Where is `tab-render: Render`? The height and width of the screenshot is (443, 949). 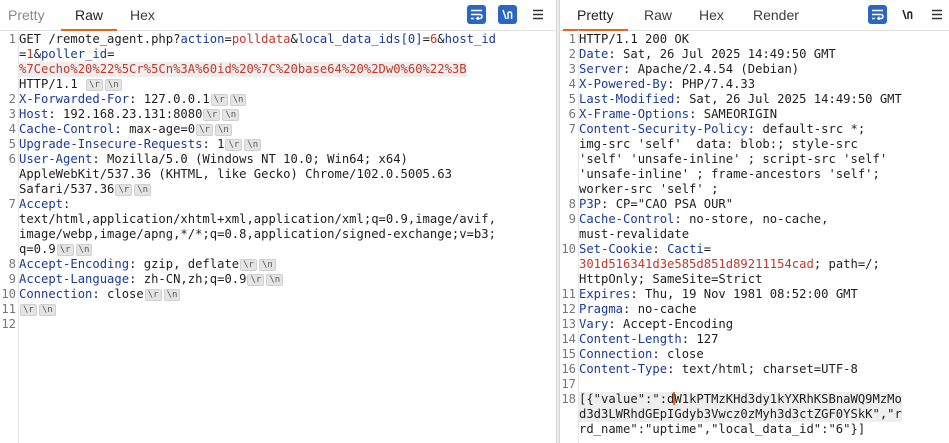 tab-render: Render is located at coordinates (776, 15).